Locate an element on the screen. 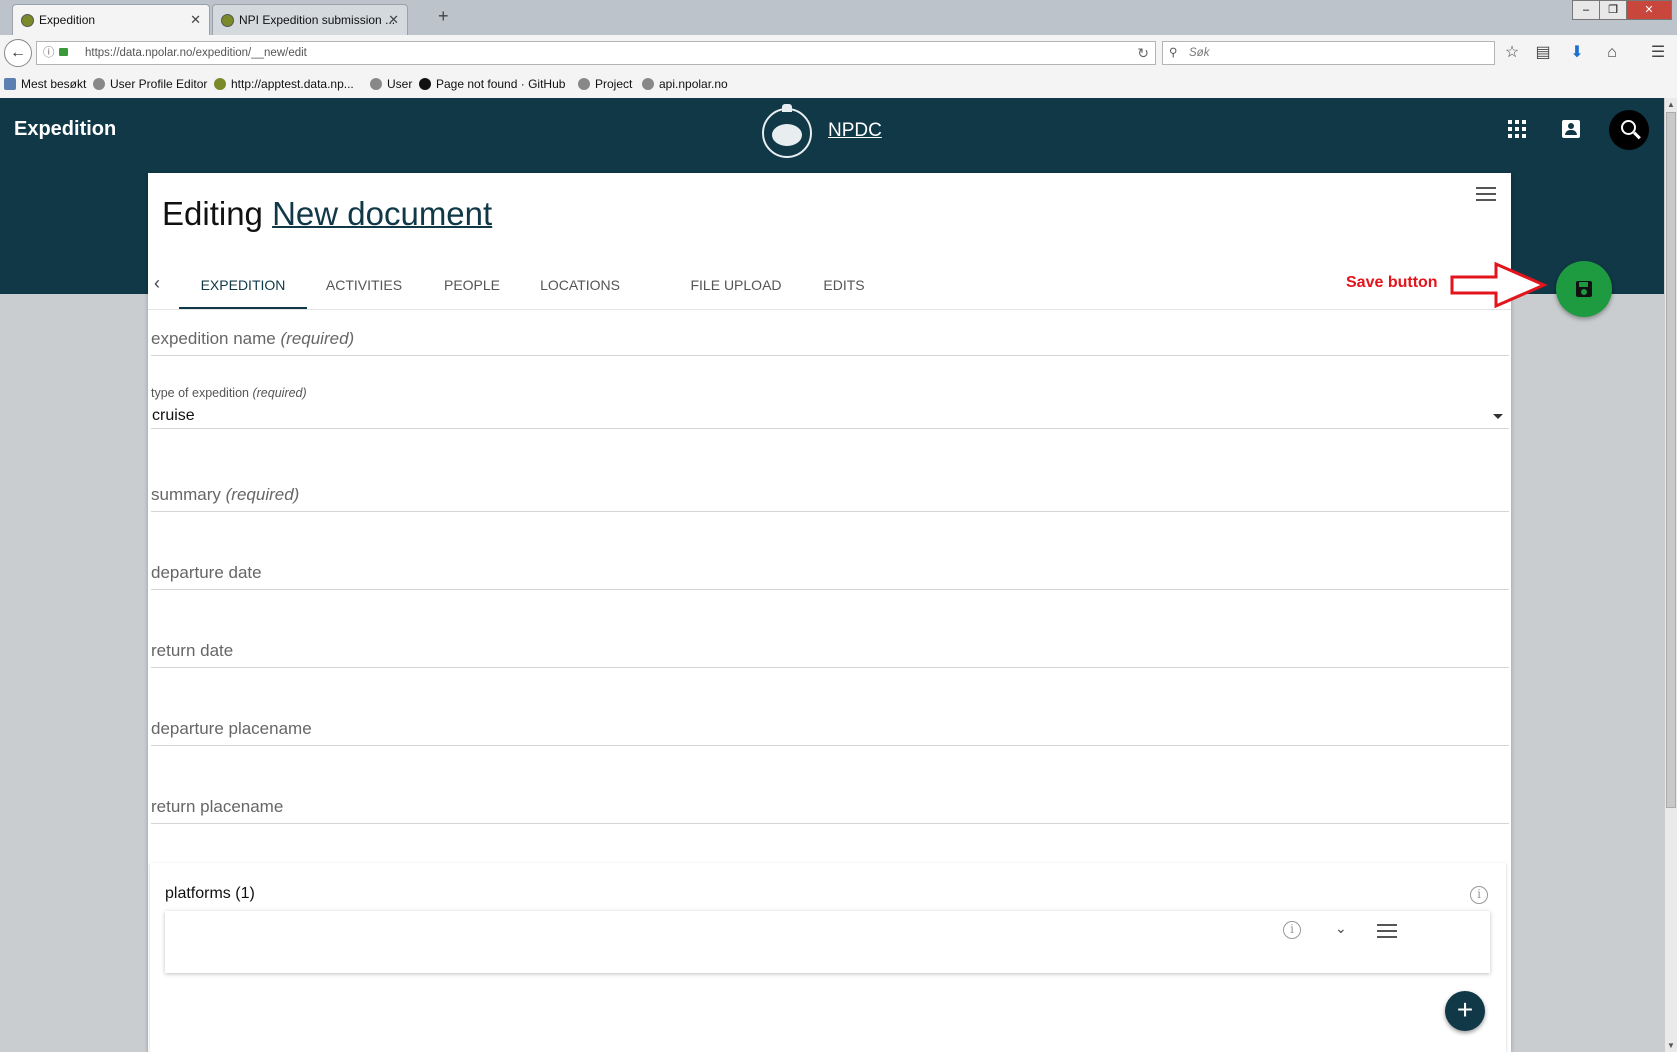  download-arrow-icon: ⬇ is located at coordinates (1577, 53).